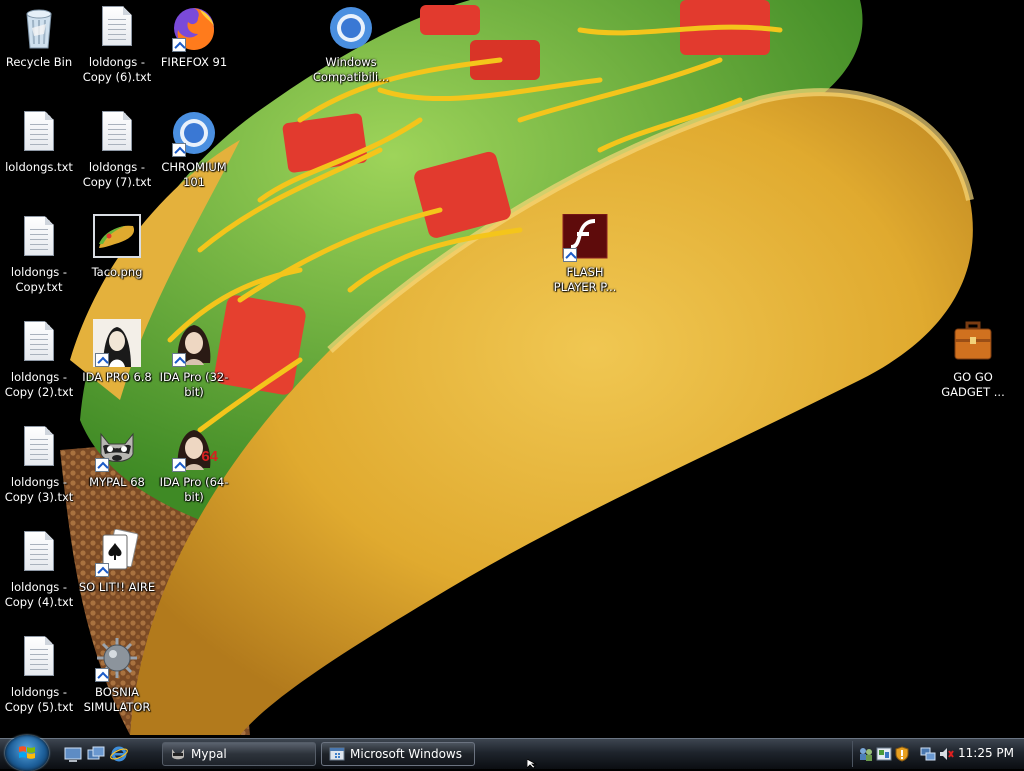  I want to click on text-file-icon: loldongs - Copy (3).txt, so click(39, 464).